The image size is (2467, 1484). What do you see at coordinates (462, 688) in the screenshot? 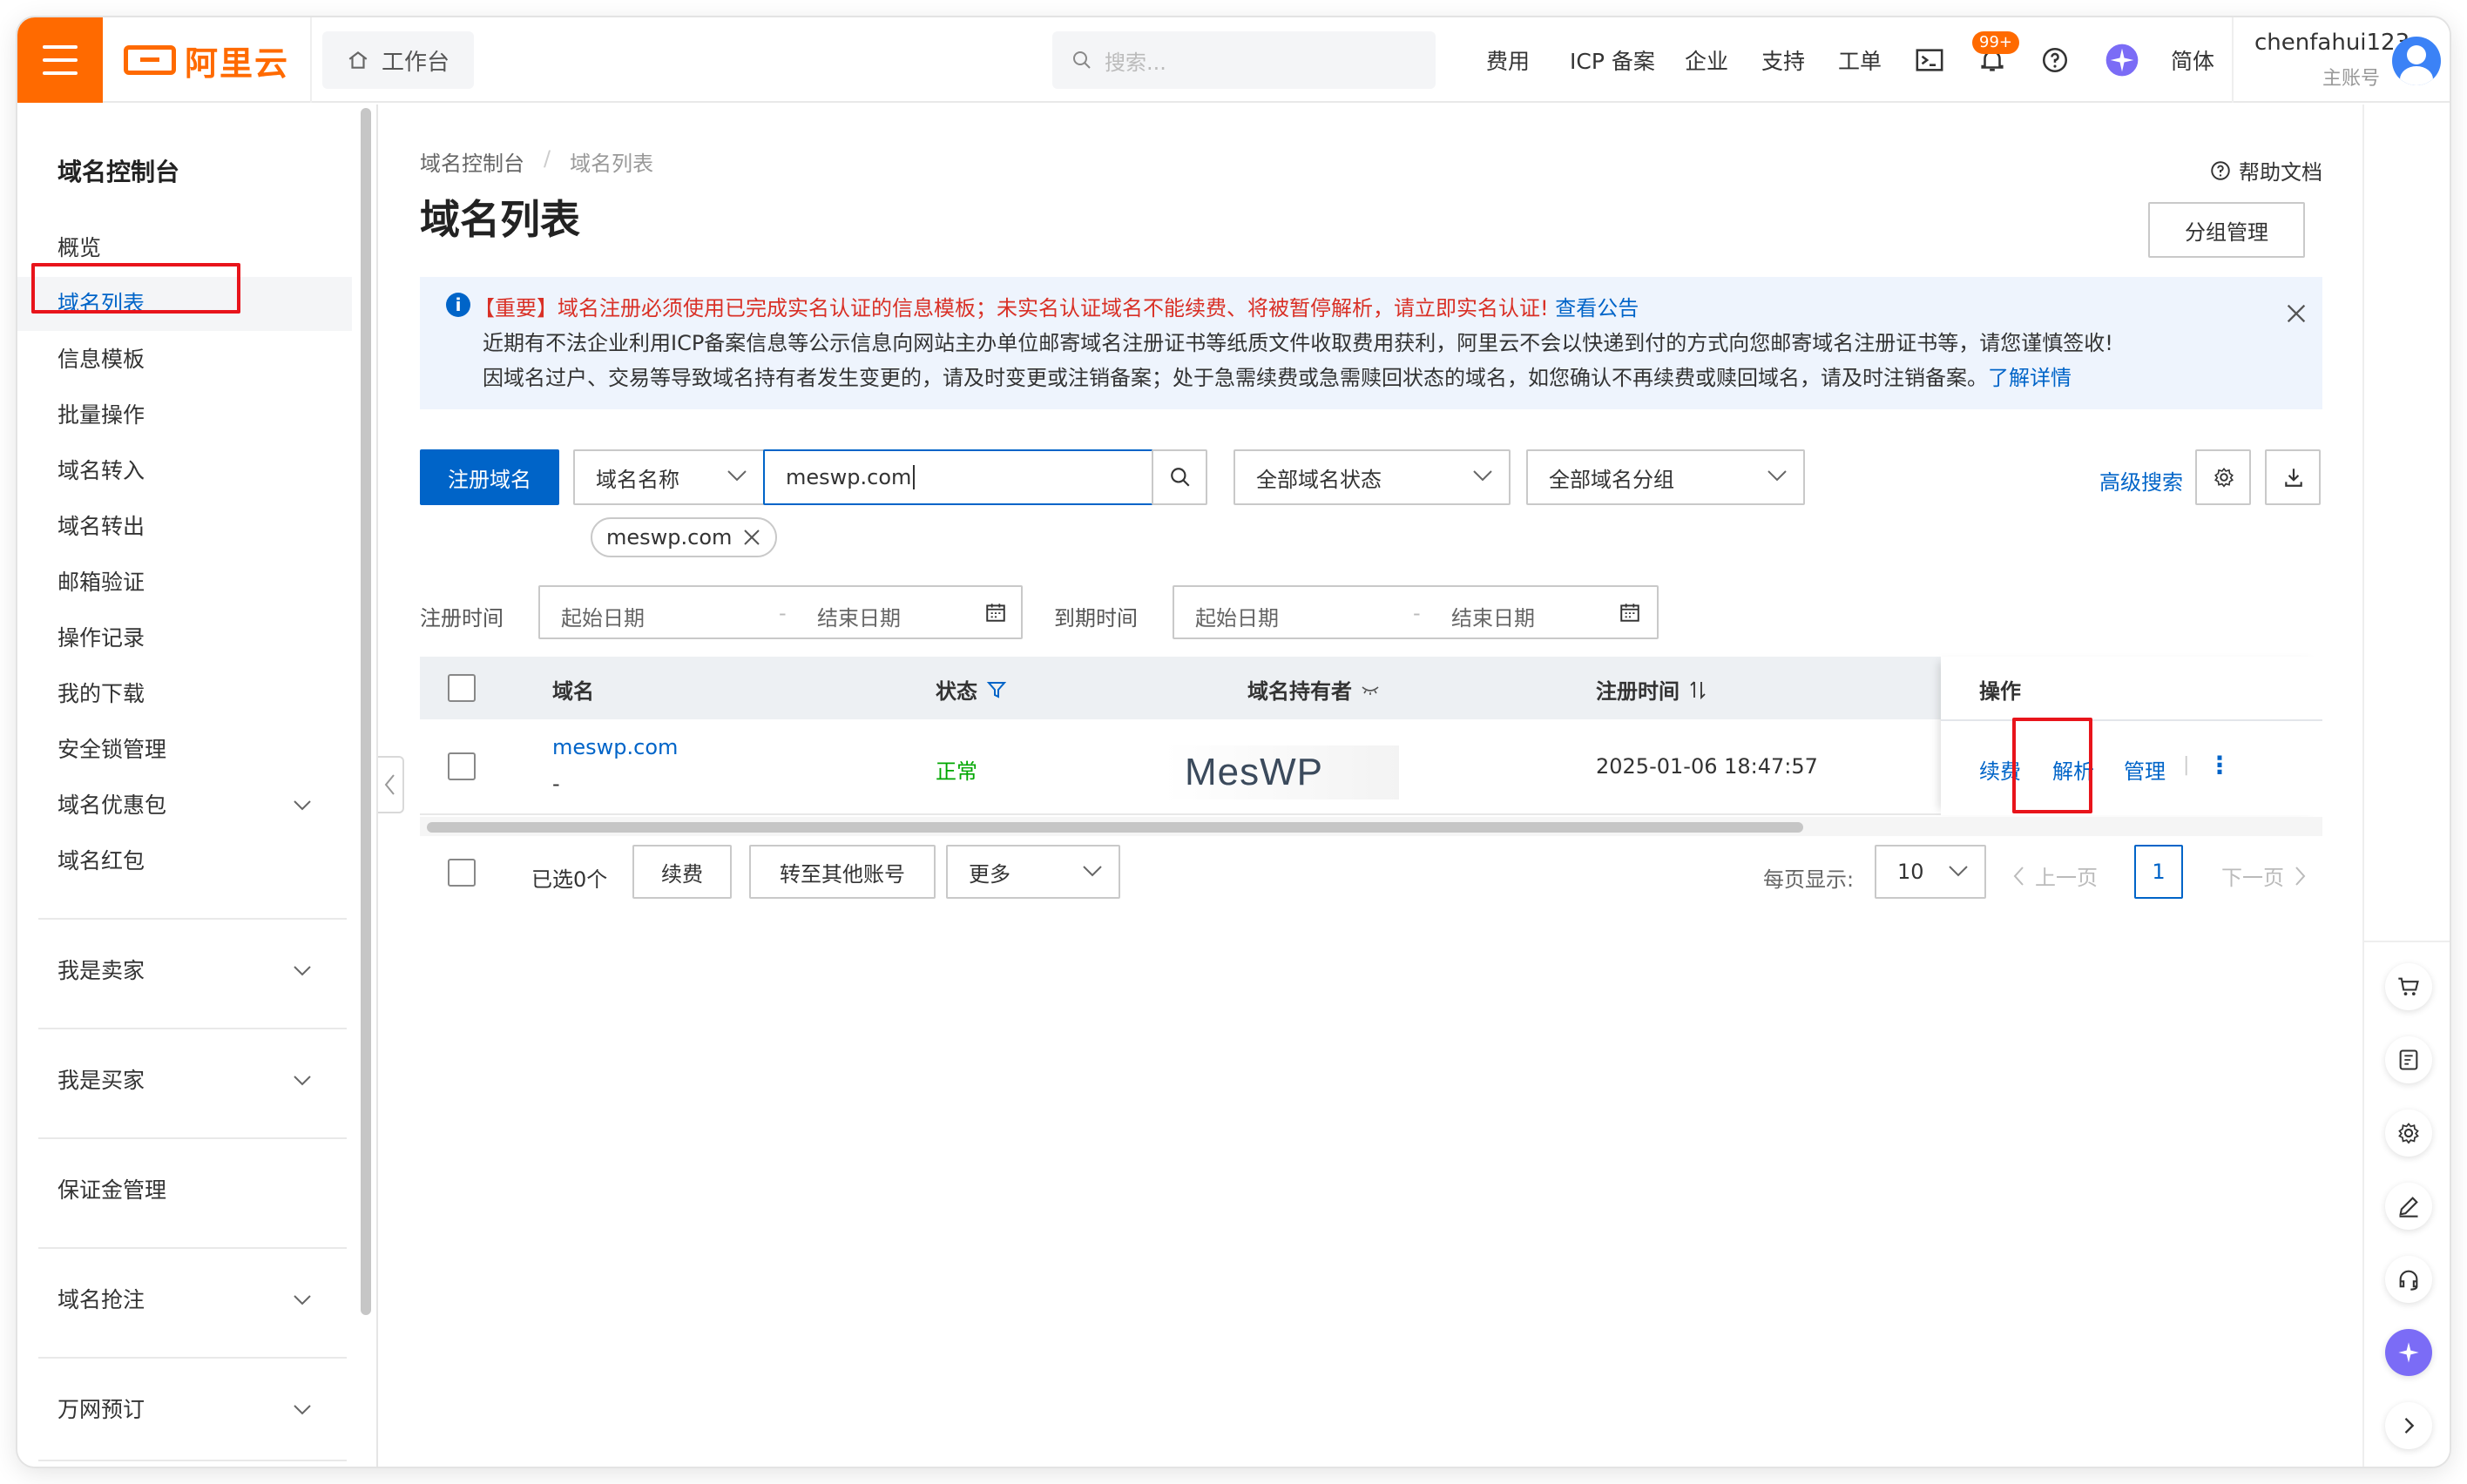
I see `select-all-checkbox` at bounding box center [462, 688].